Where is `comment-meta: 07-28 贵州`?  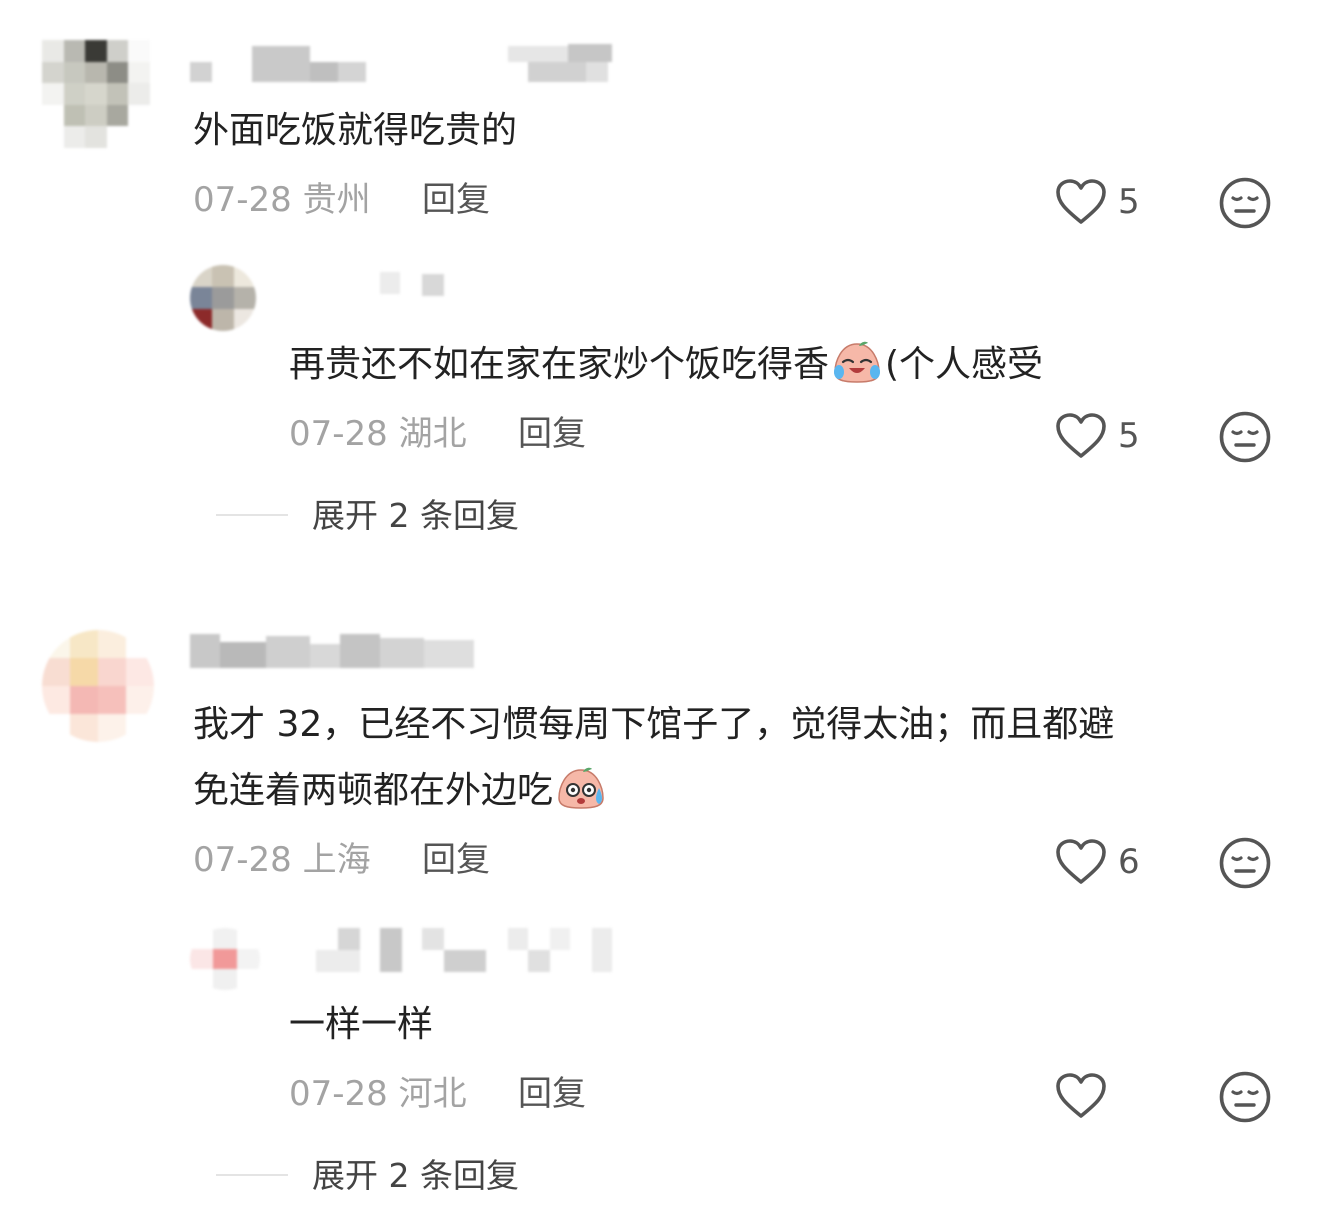
comment-meta: 07-28 贵州 is located at coordinates (282, 200).